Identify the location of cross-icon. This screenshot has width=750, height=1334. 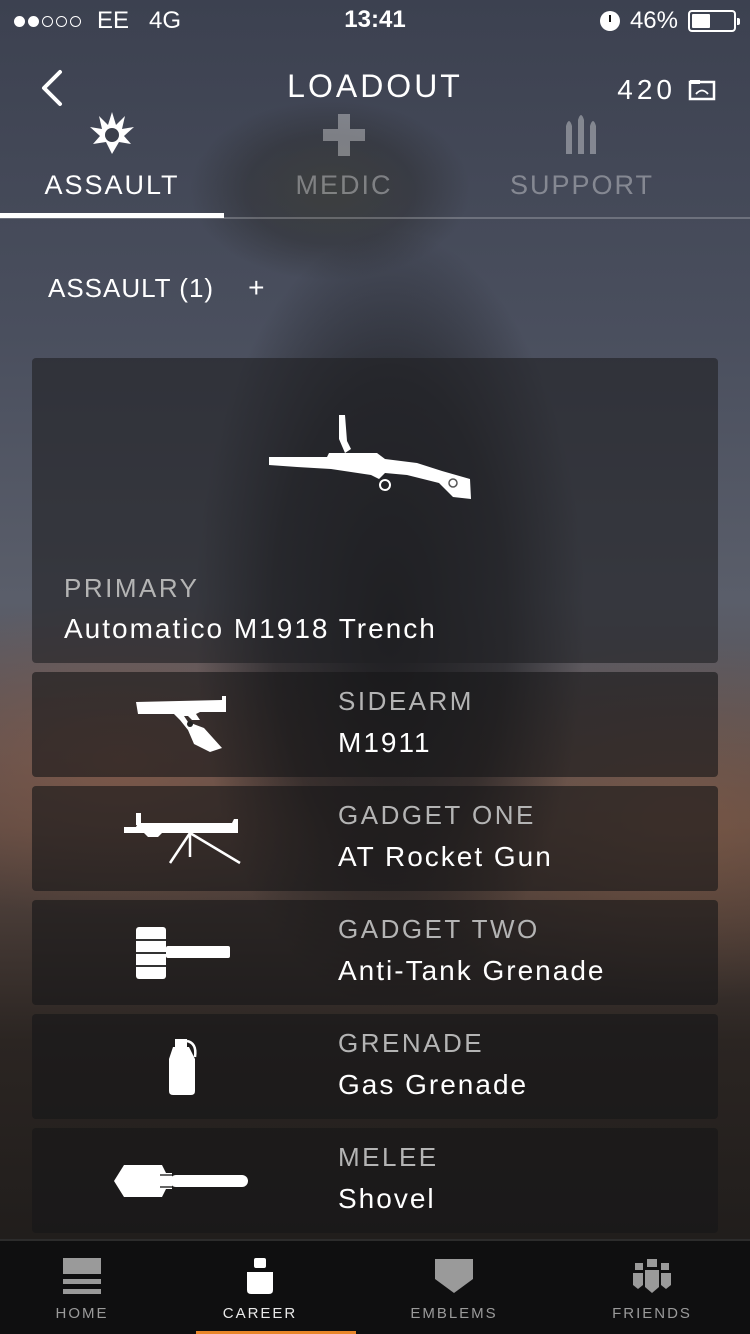
(344, 126).